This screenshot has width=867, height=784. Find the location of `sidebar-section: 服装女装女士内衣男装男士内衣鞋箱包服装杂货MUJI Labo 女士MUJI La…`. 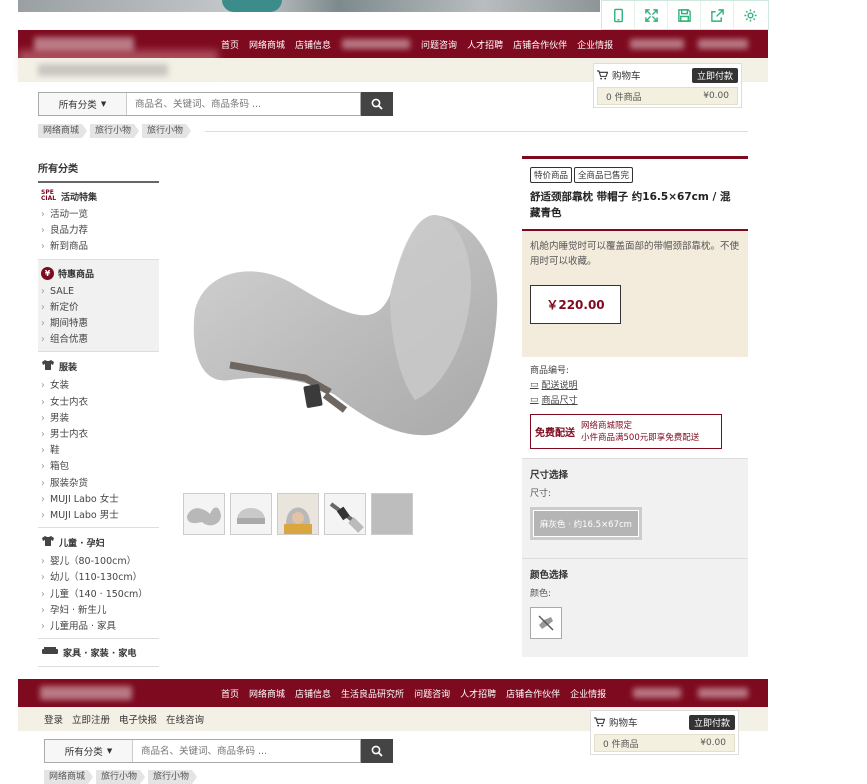

sidebar-section: 服装女装女士内衣男装男士内衣鞋箱包服装杂货MUJI Labo 女士MUJI La… is located at coordinates (98, 440).